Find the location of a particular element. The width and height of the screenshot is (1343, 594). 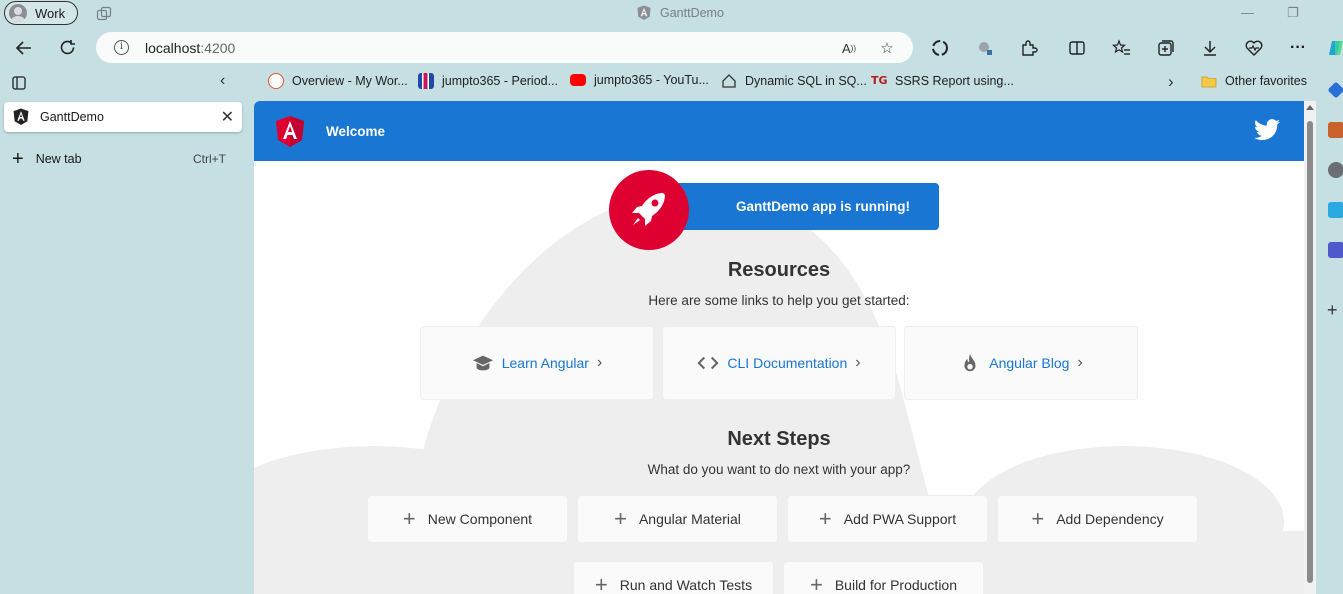

downloads-icon is located at coordinates (1210, 48).